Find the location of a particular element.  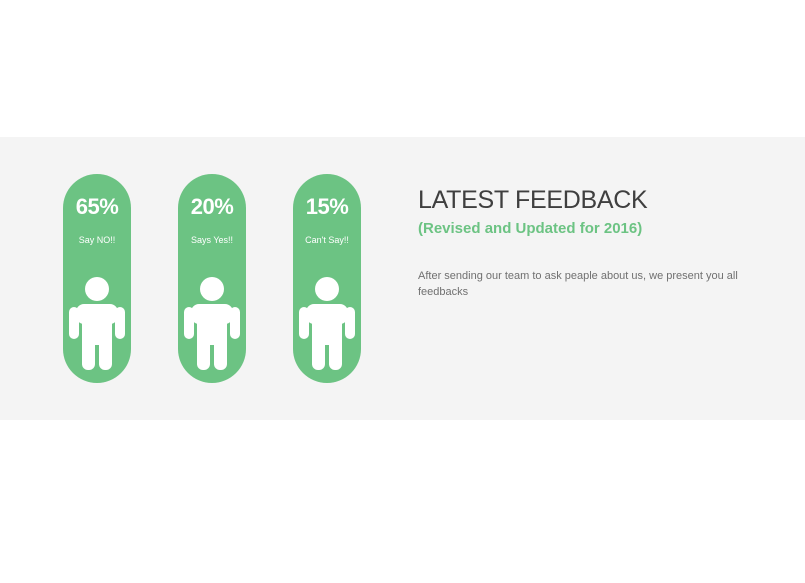

stat-percent: 20% is located at coordinates (212, 206).